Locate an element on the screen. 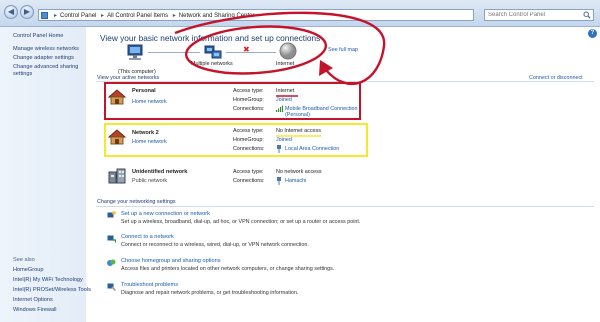 This screenshot has height=322, width=600. see-also-internet-options: Internet Options is located at coordinates (33, 300).